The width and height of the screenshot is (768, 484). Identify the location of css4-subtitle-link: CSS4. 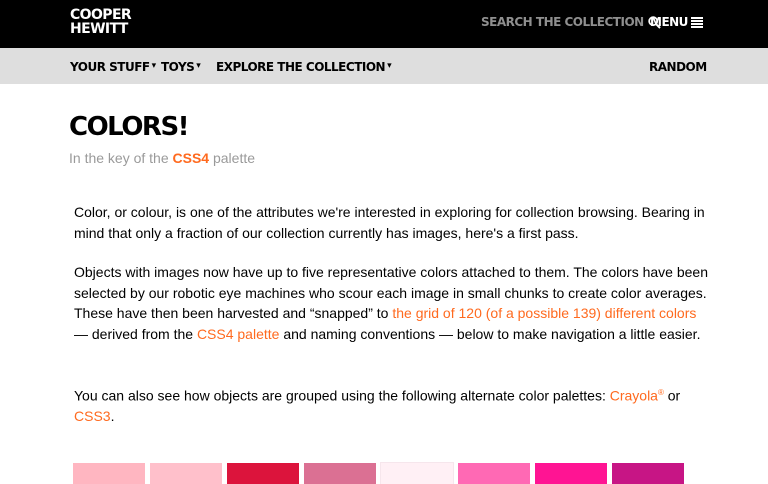
(191, 158).